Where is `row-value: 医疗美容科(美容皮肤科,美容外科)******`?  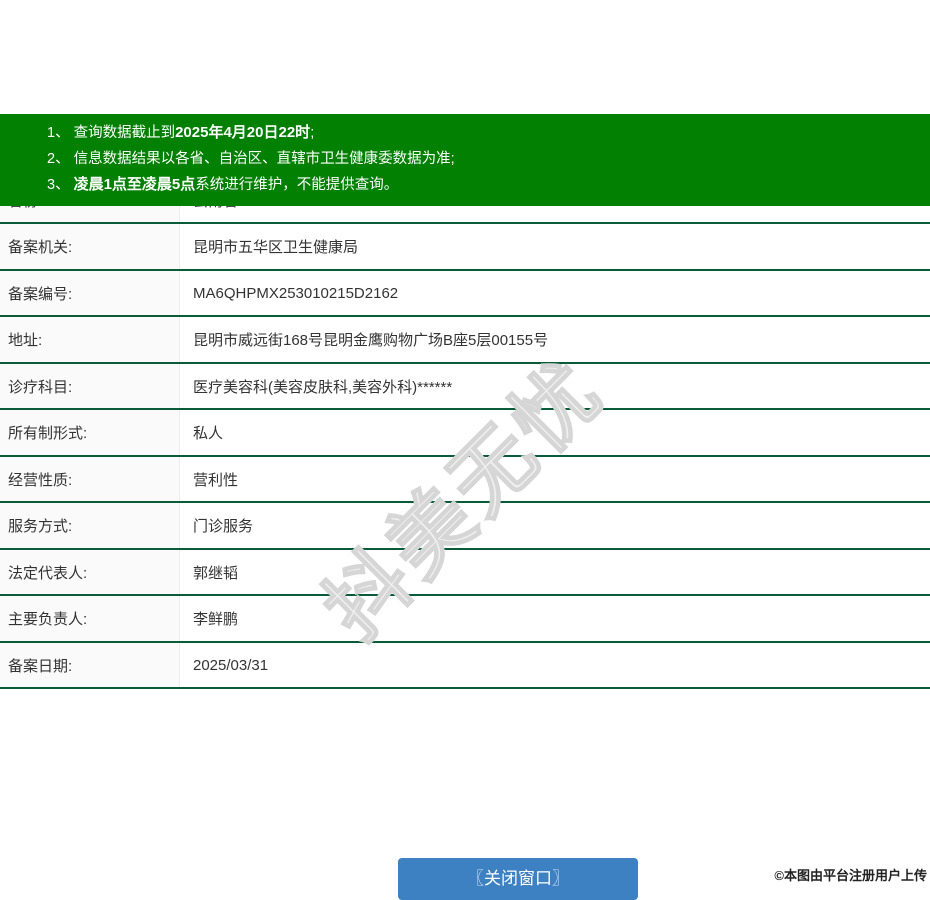
row-value: 医疗美容科(美容皮肤科,美容外科)****** is located at coordinates (555, 386).